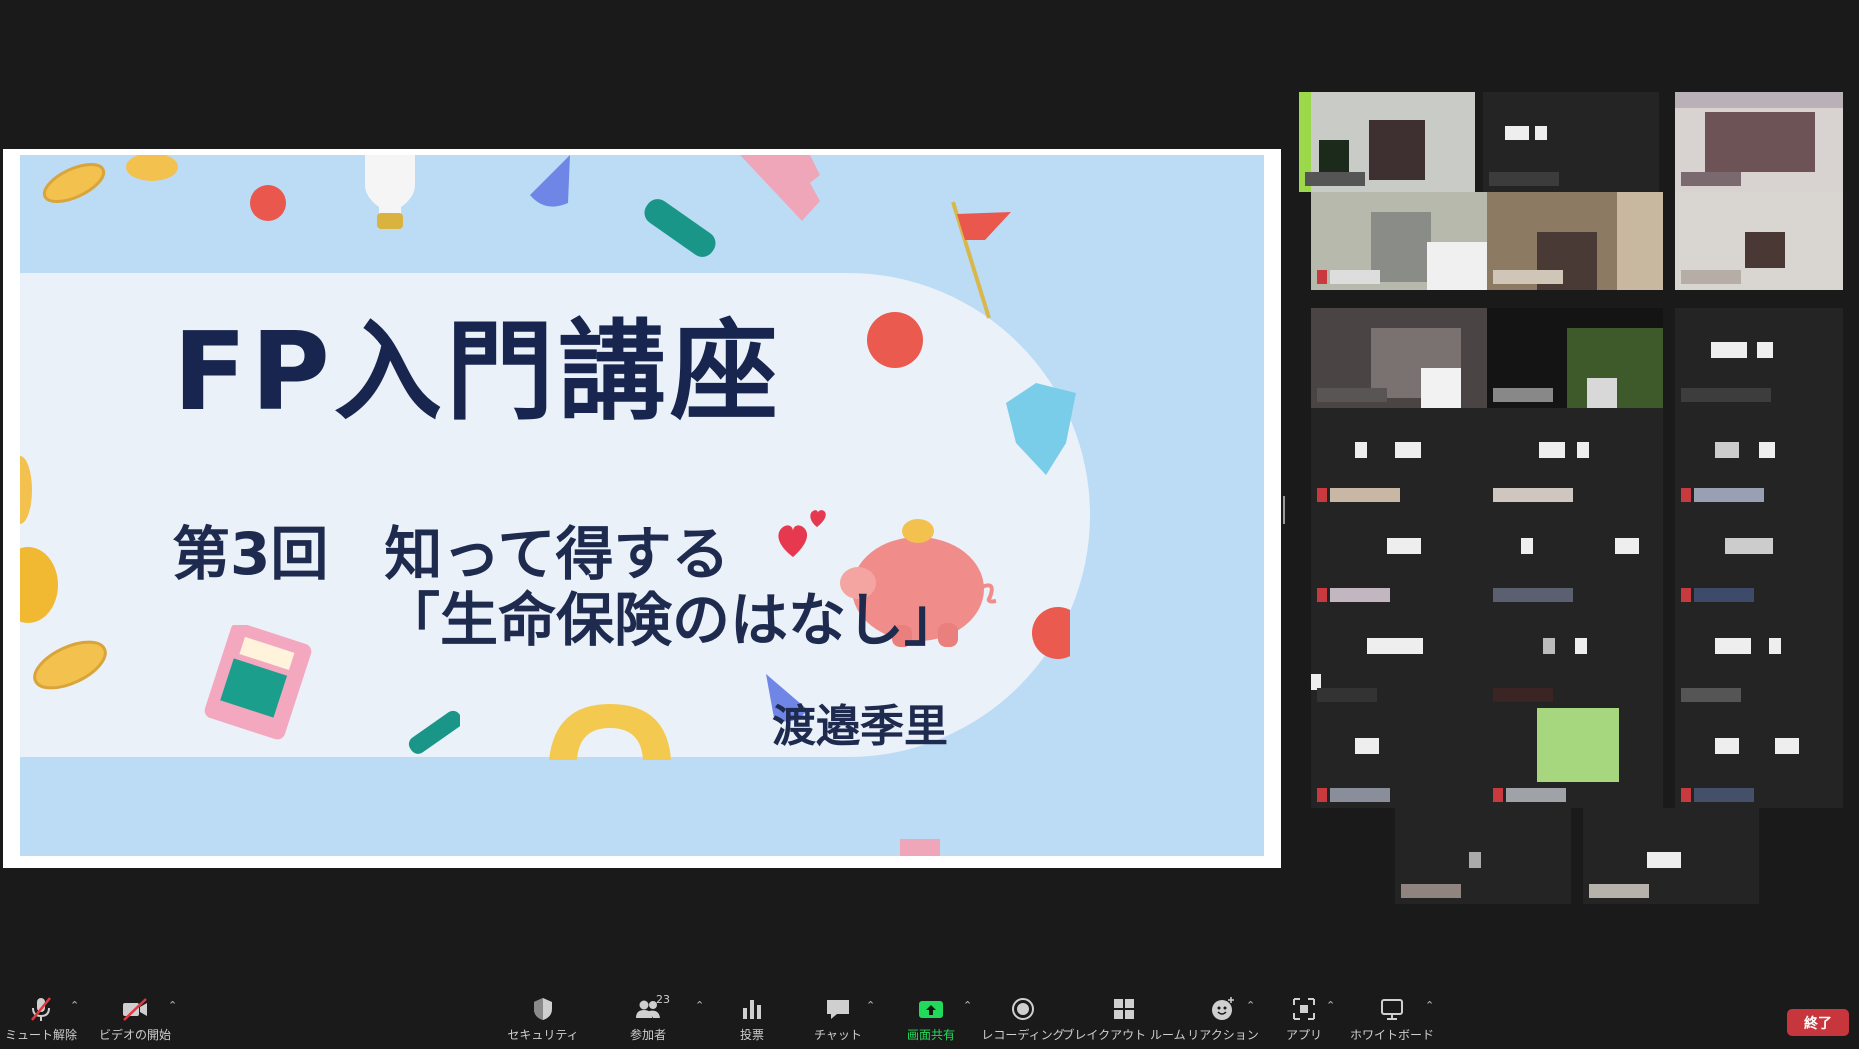 The image size is (1859, 1049). What do you see at coordinates (1223, 1009) in the screenshot?
I see `smiley-icon` at bounding box center [1223, 1009].